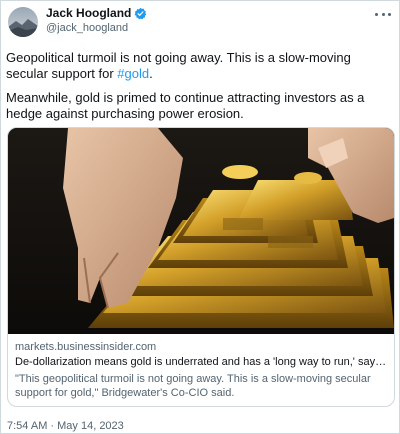 The width and height of the screenshot is (400, 434). What do you see at coordinates (87, 28) in the screenshot?
I see `author-handle: @jack_hoogland` at bounding box center [87, 28].